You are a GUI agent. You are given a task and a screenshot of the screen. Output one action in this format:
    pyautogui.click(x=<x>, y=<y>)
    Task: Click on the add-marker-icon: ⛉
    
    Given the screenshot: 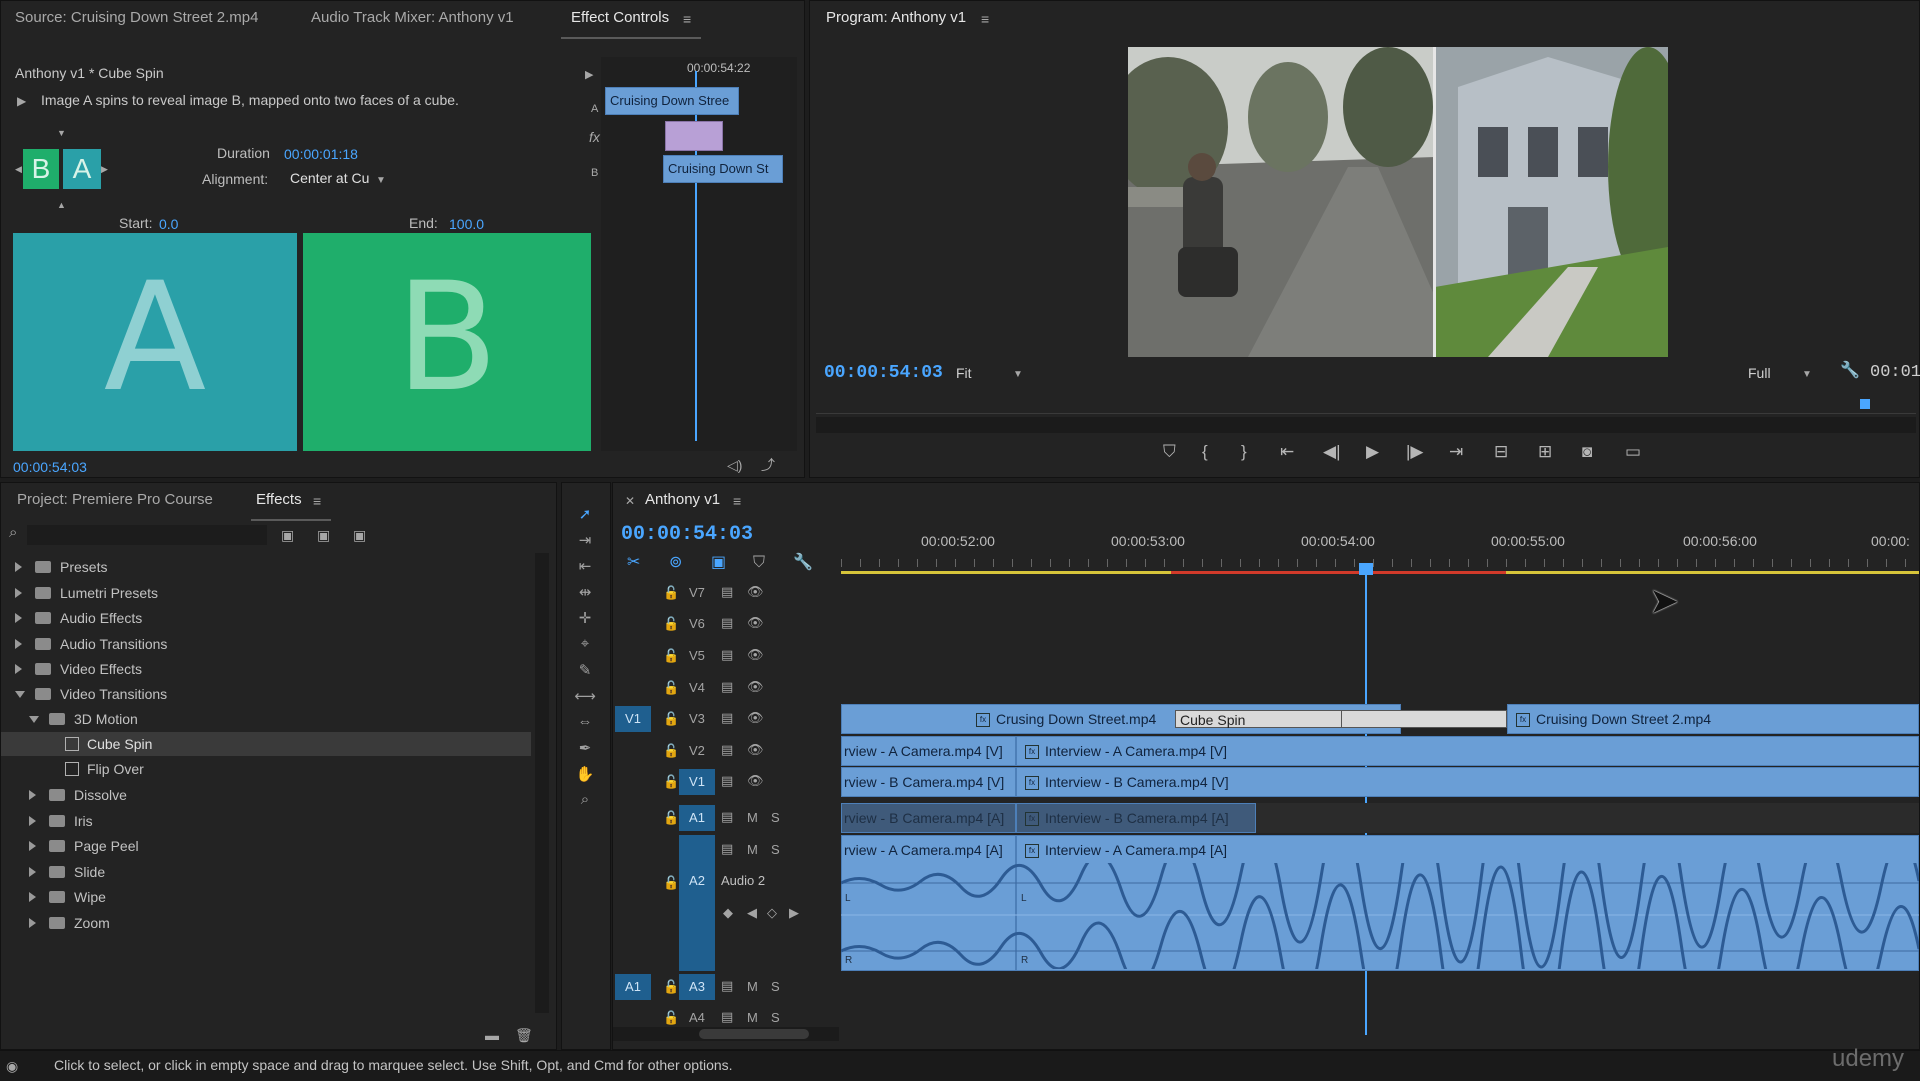 What is the action you would take?
    pyautogui.click(x=1169, y=452)
    